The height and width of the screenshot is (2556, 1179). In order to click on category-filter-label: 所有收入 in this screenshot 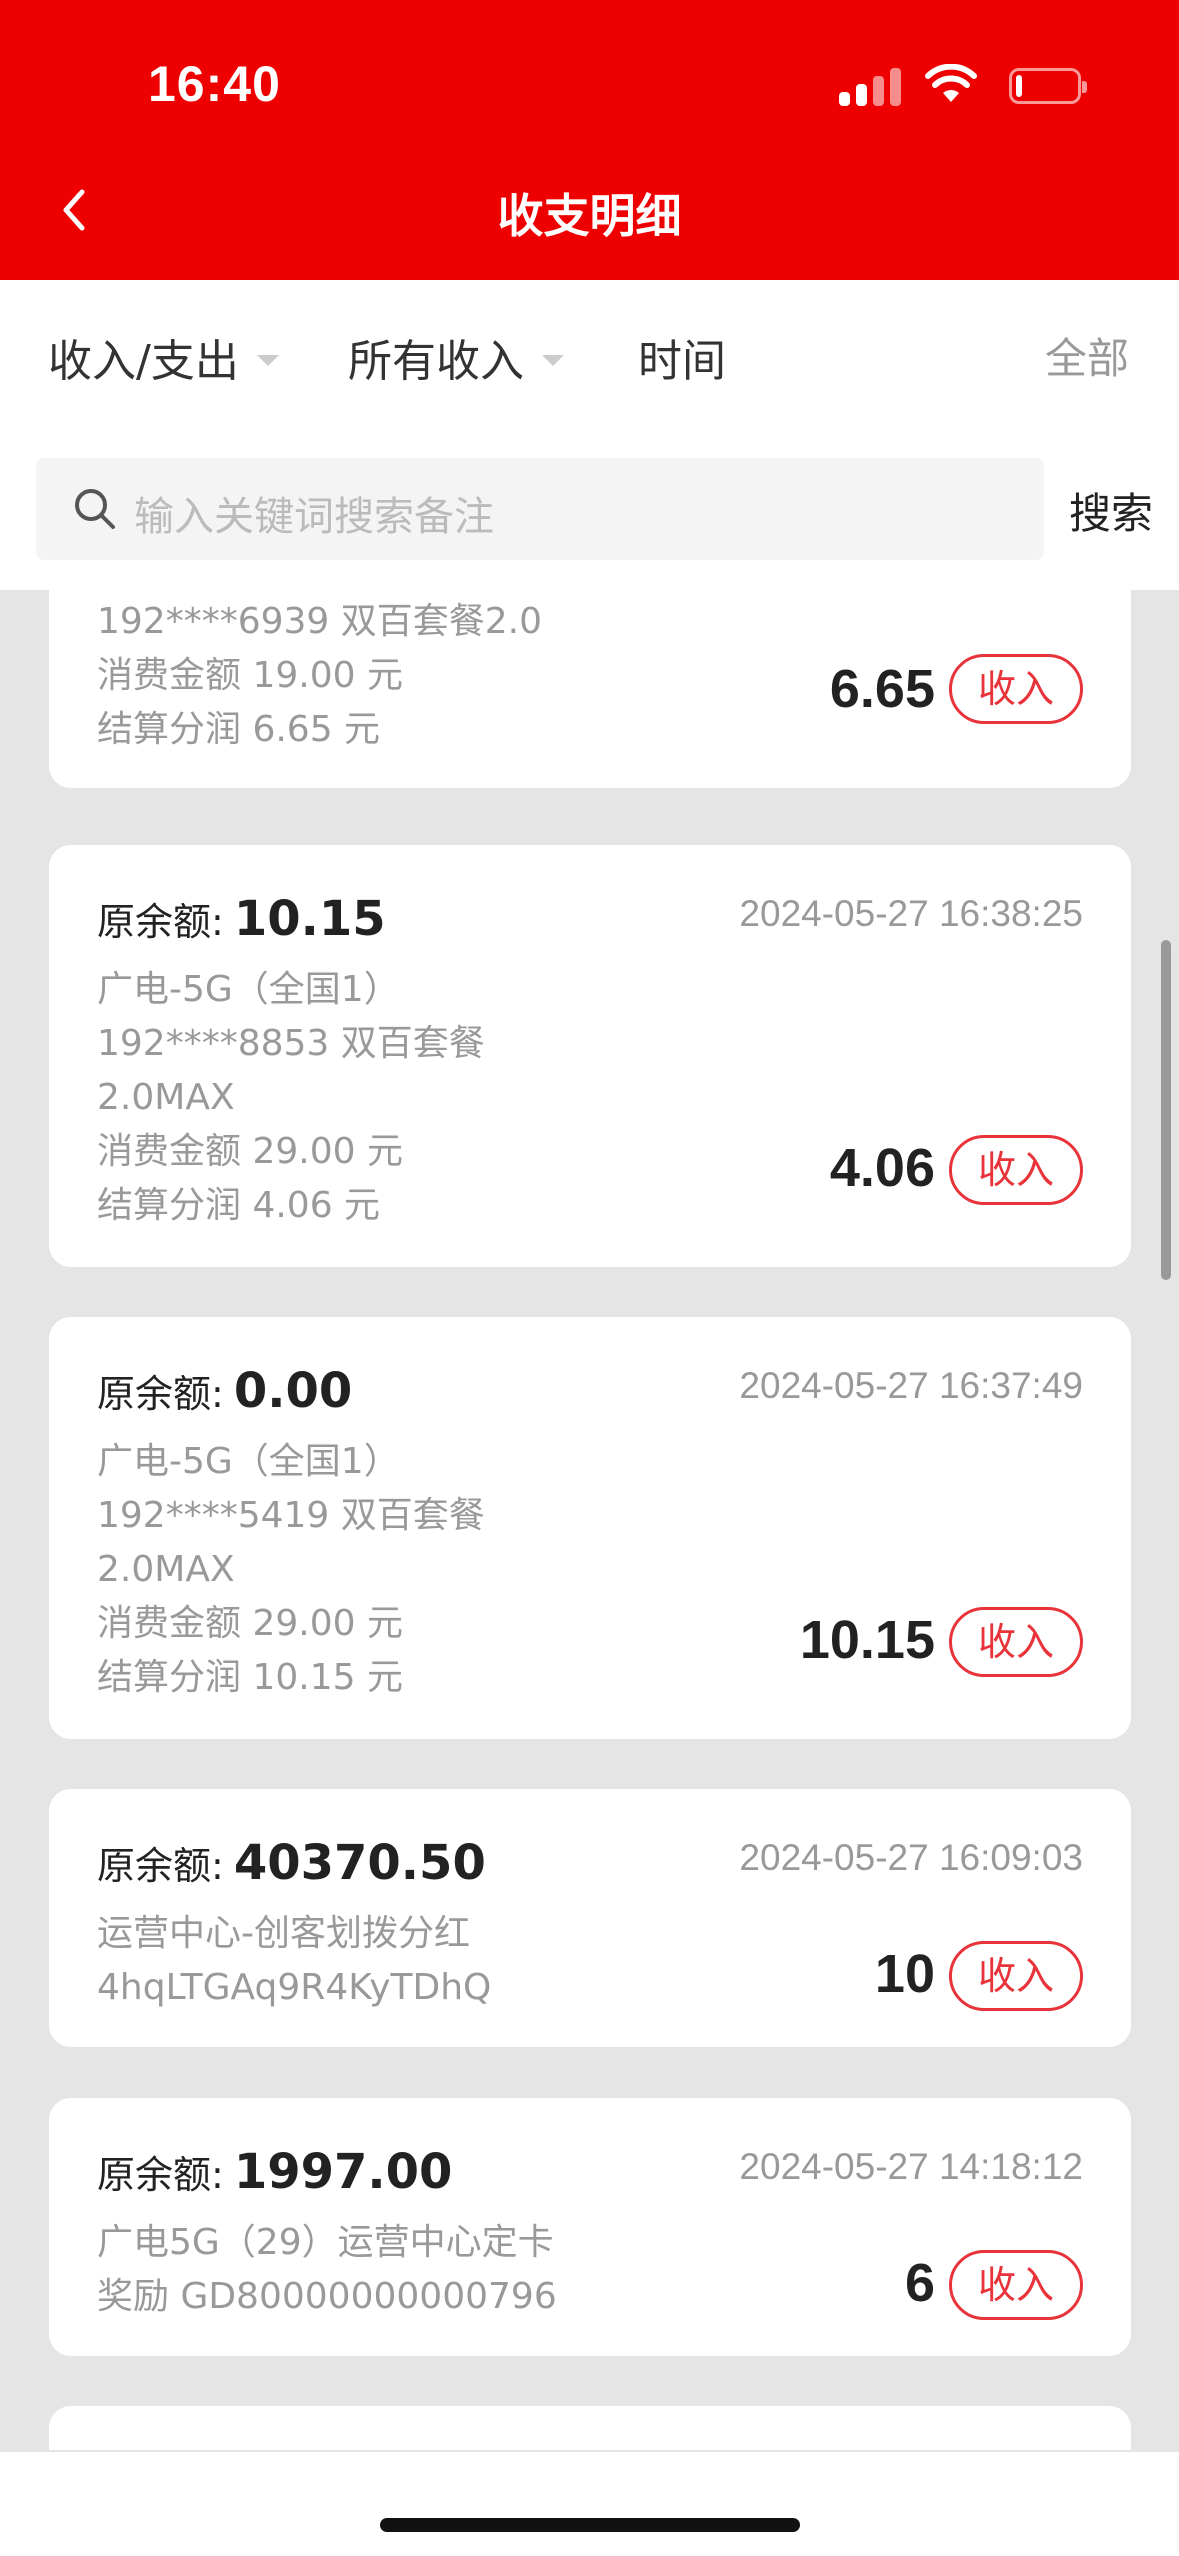, I will do `click(436, 361)`.